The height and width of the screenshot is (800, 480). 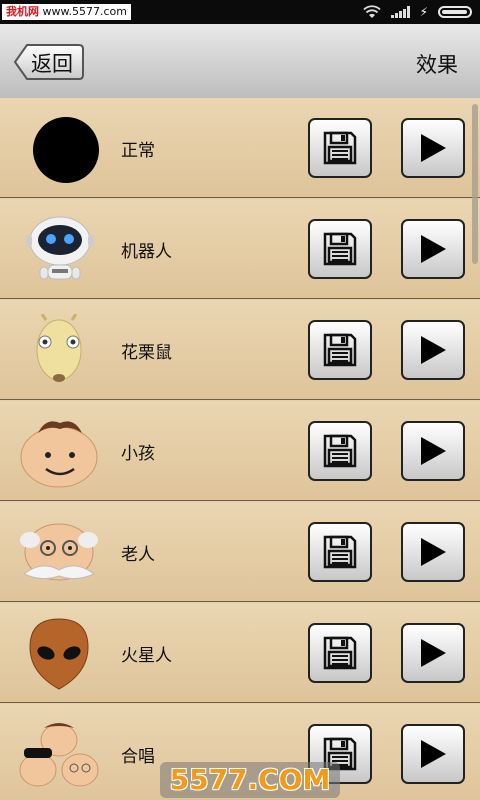 What do you see at coordinates (22, 11) in the screenshot?
I see `watermark-top-brand: 我机网` at bounding box center [22, 11].